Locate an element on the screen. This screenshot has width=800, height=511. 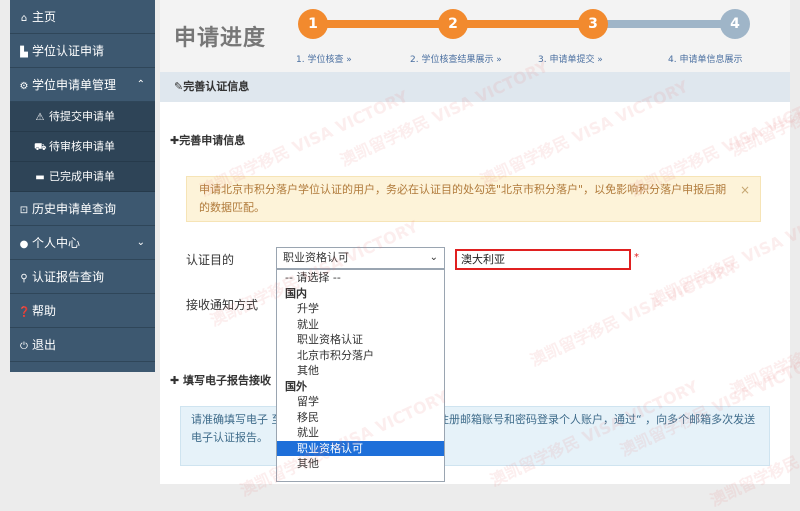
dropdown-option: -- 请选择 -- is located at coordinates (360, 278).